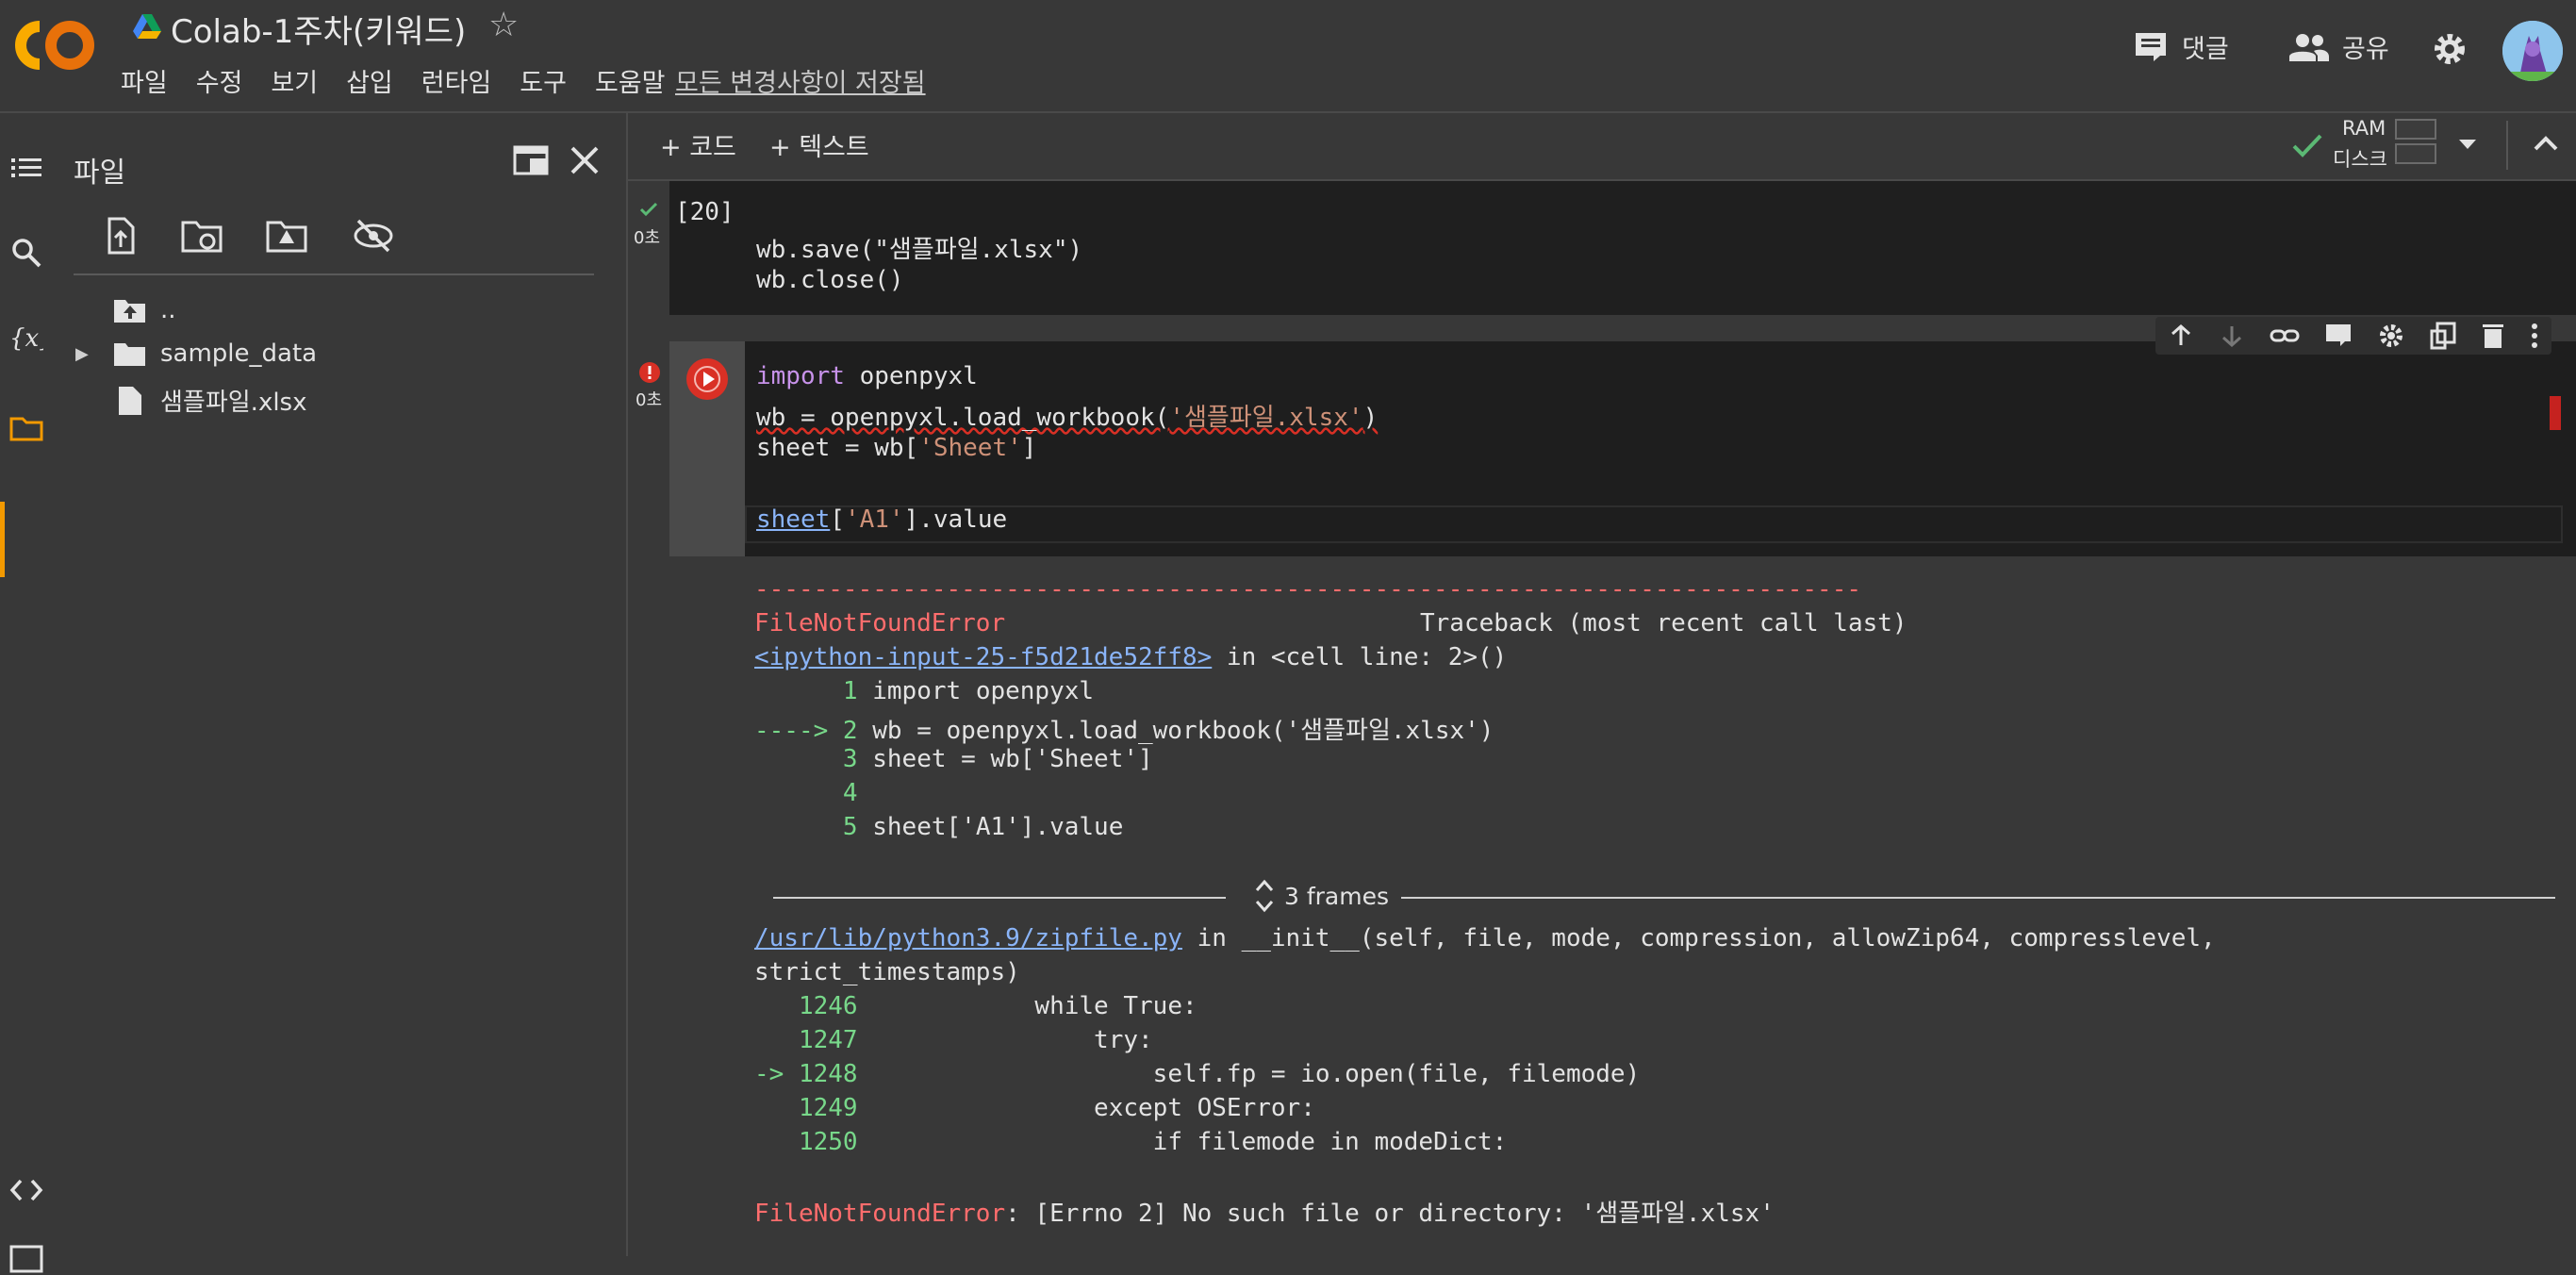 The width and height of the screenshot is (2576, 1275). What do you see at coordinates (219, 80) in the screenshot?
I see `menu-edit: 수정` at bounding box center [219, 80].